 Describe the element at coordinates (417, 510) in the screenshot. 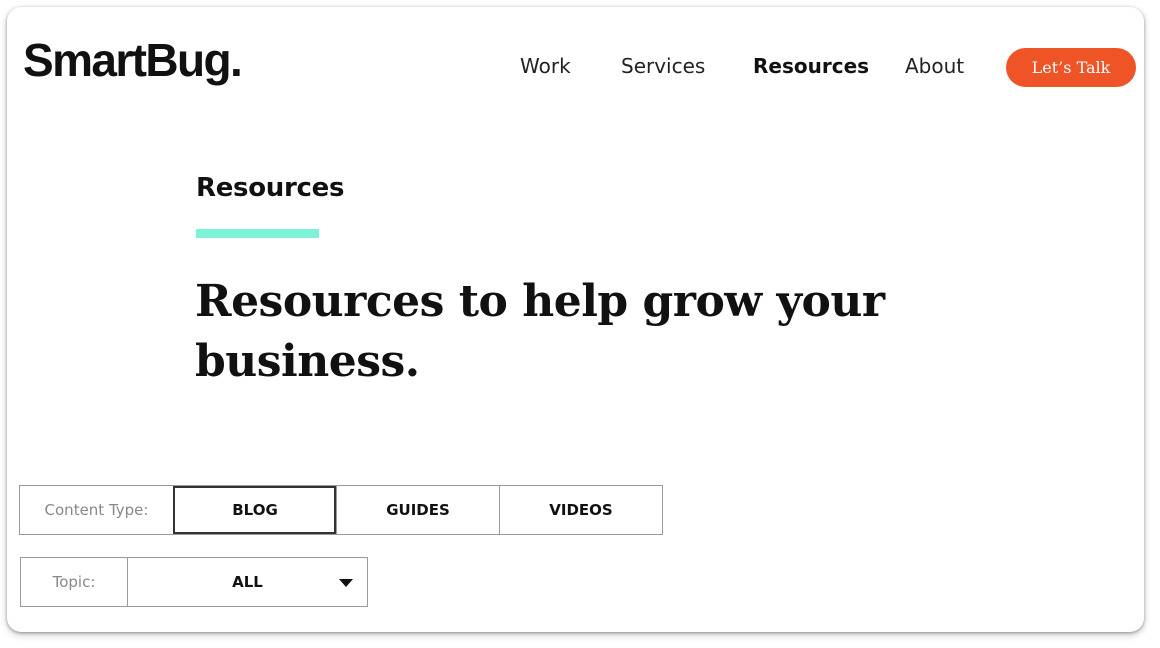

I see `content-type-guides-button: GUIDES` at that location.